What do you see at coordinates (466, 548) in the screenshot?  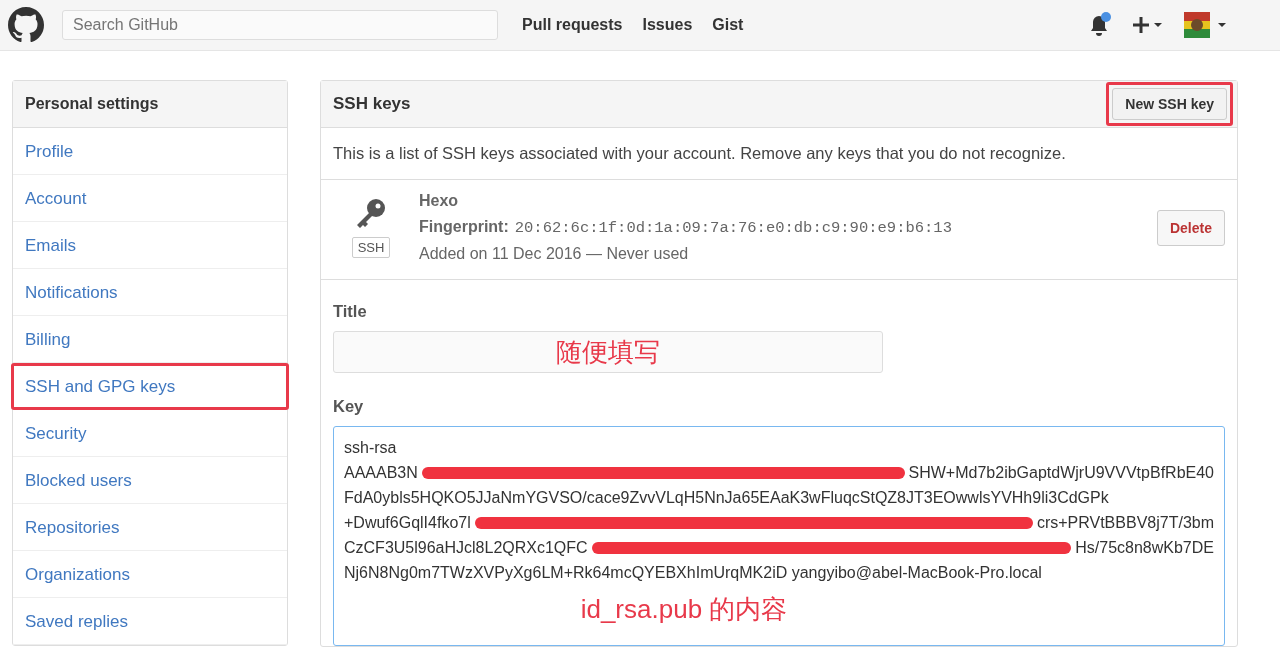 I see `key-text: CzCF3U5l96aHJcl8L2QRXc1QFC` at bounding box center [466, 548].